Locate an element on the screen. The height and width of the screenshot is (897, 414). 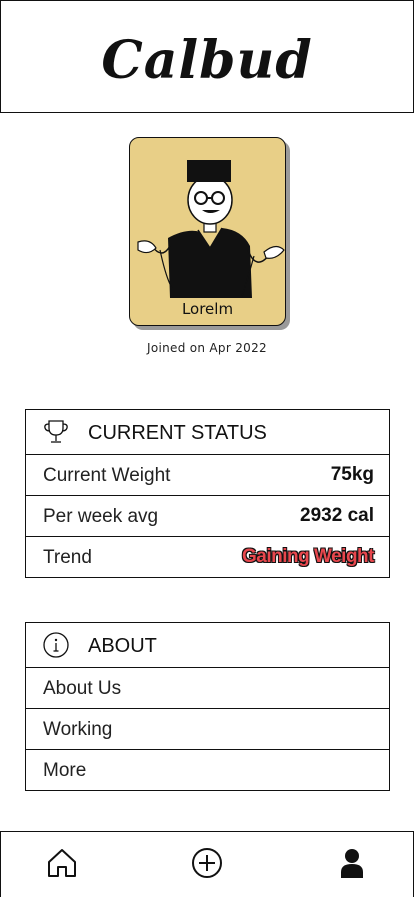
bottom-navigation is located at coordinates (207, 864).